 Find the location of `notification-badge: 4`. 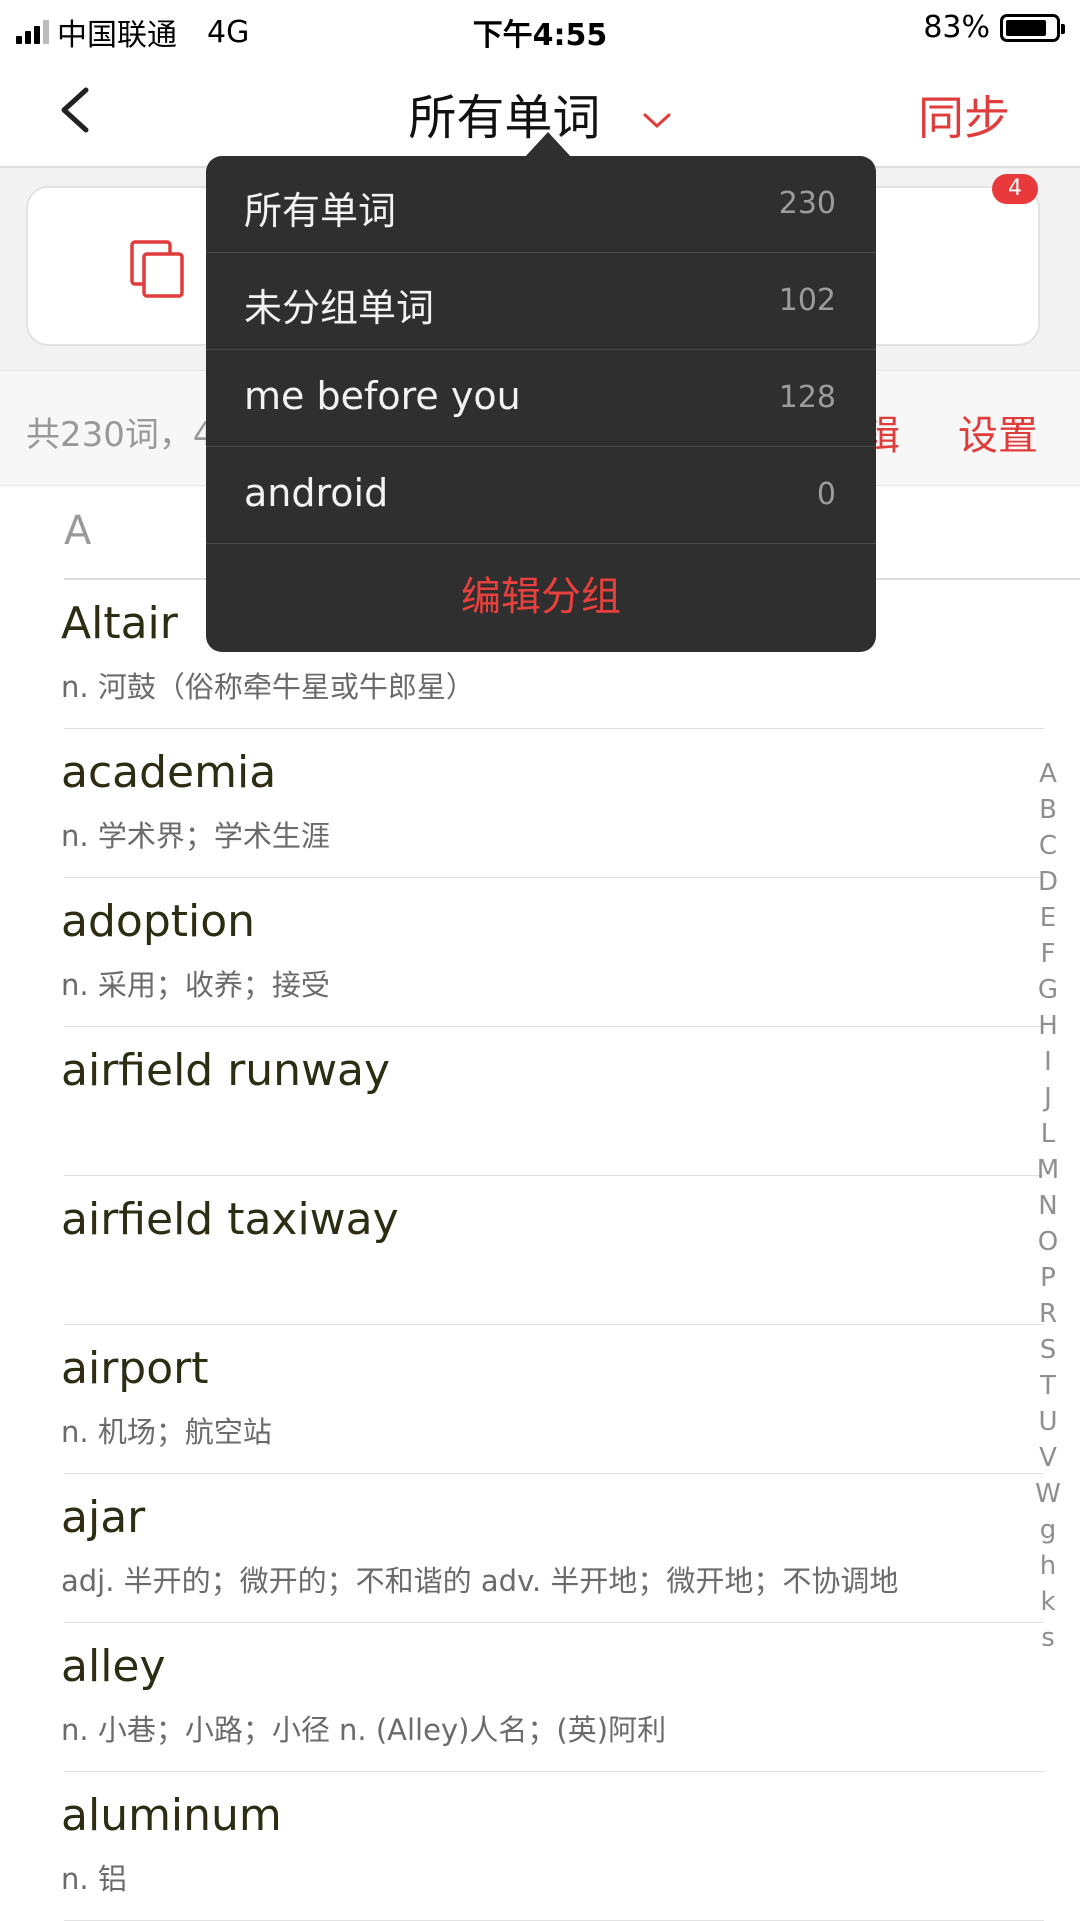

notification-badge: 4 is located at coordinates (1015, 189).